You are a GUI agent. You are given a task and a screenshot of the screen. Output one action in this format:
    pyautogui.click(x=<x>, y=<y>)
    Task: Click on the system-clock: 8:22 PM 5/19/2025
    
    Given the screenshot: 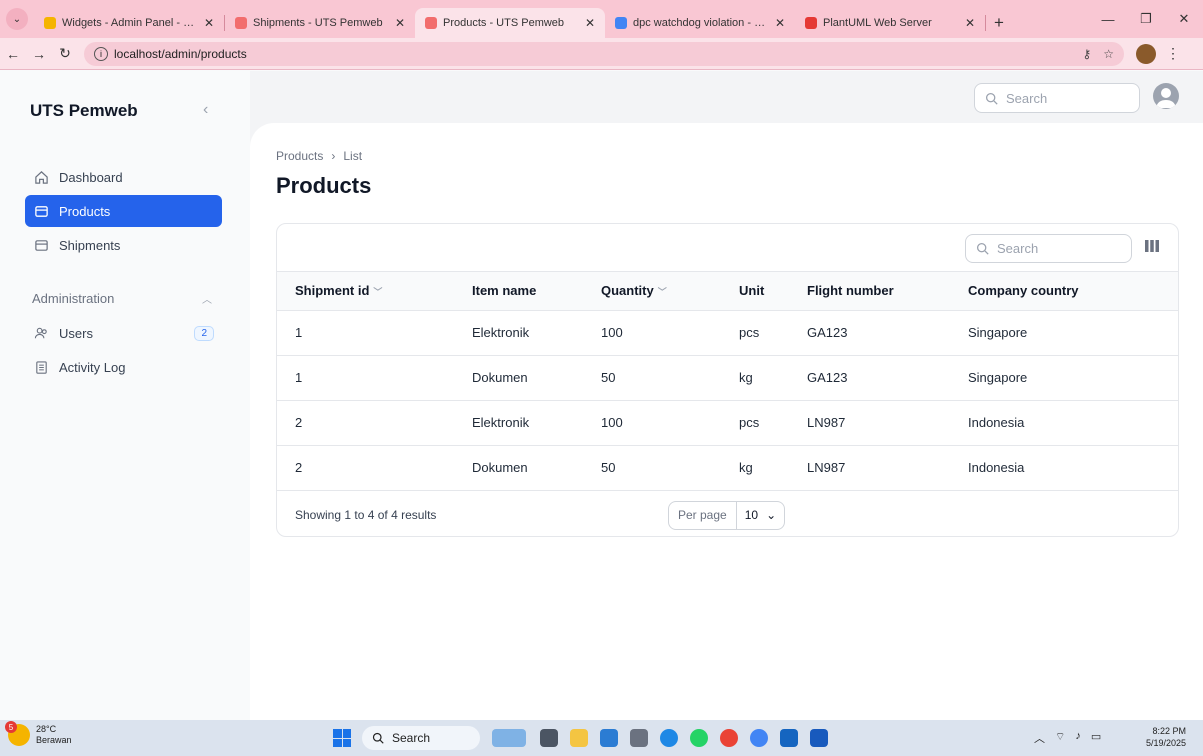 What is the action you would take?
    pyautogui.click(x=1166, y=737)
    